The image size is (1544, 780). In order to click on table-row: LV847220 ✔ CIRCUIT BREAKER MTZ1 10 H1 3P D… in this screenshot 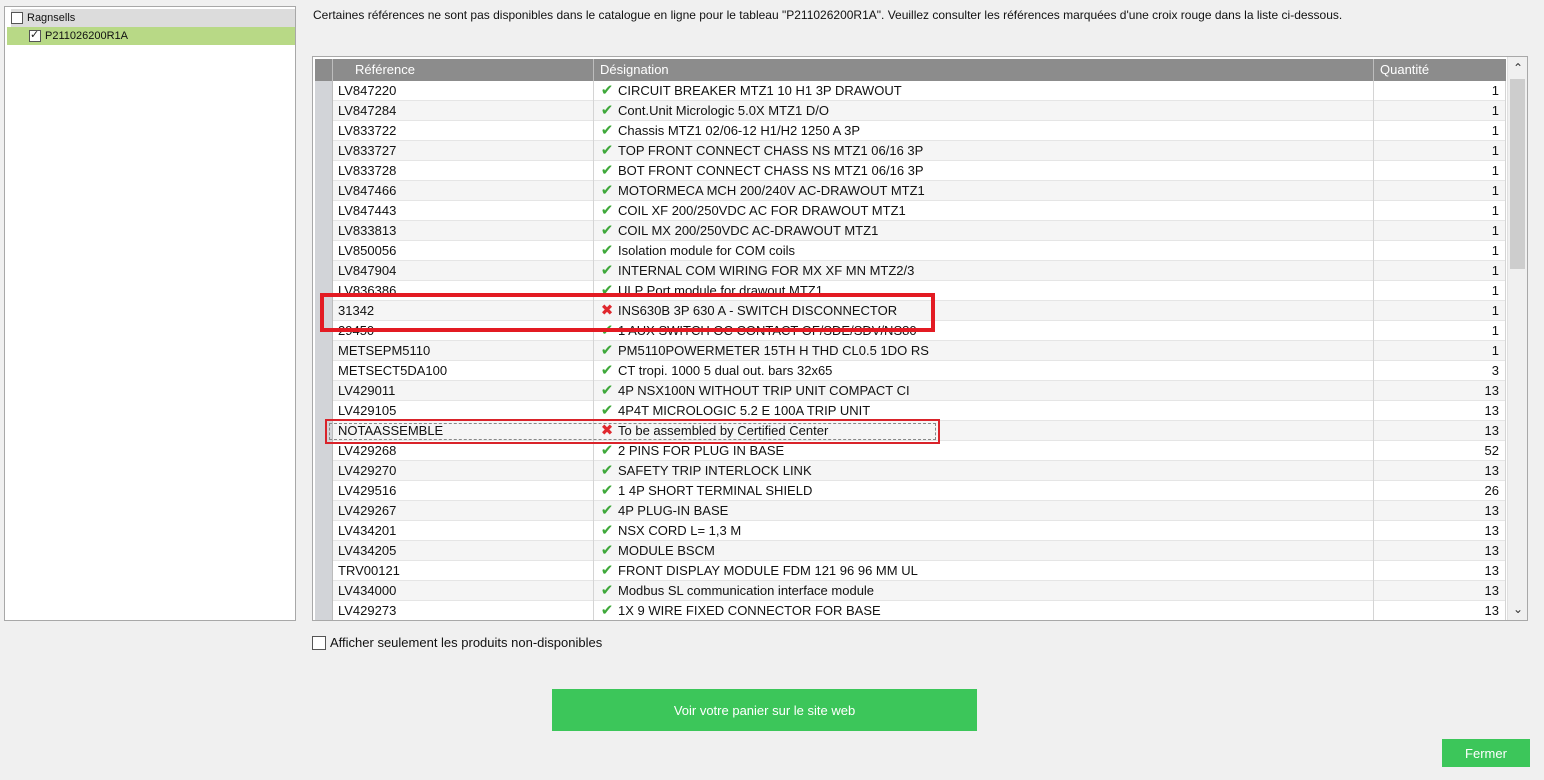, I will do `click(919, 91)`.